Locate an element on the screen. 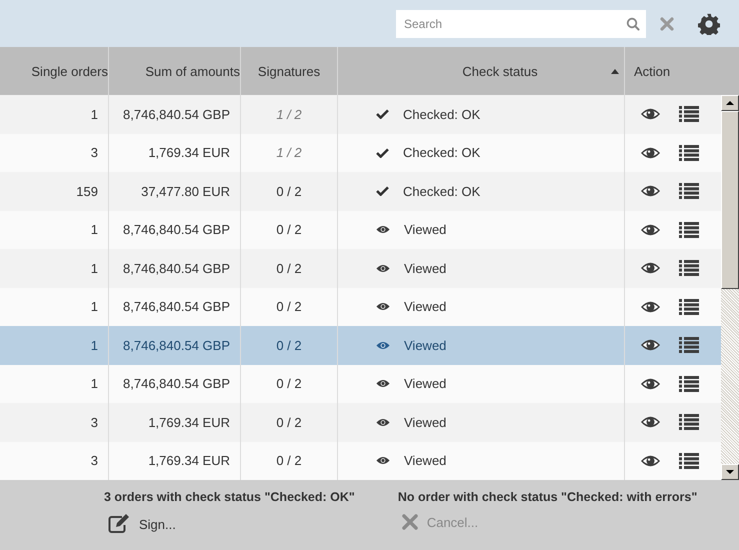 This screenshot has width=739, height=550. scroll-down-button is located at coordinates (730, 472).